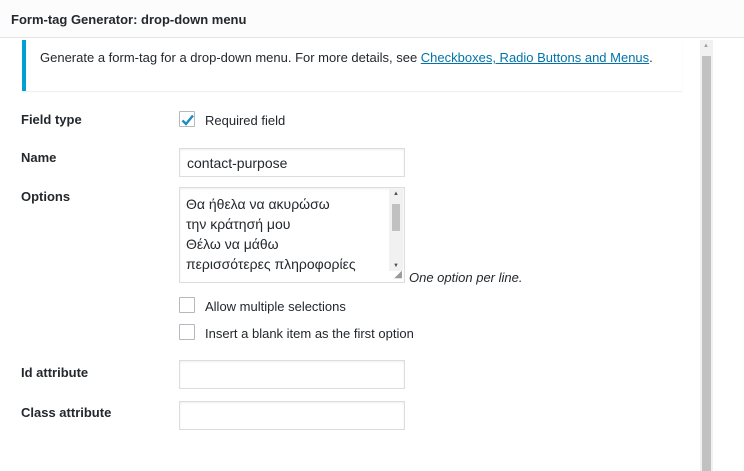 Image resolution: width=744 pixels, height=471 pixels. What do you see at coordinates (706, 263) in the screenshot?
I see `panel-scroll-thumb` at bounding box center [706, 263].